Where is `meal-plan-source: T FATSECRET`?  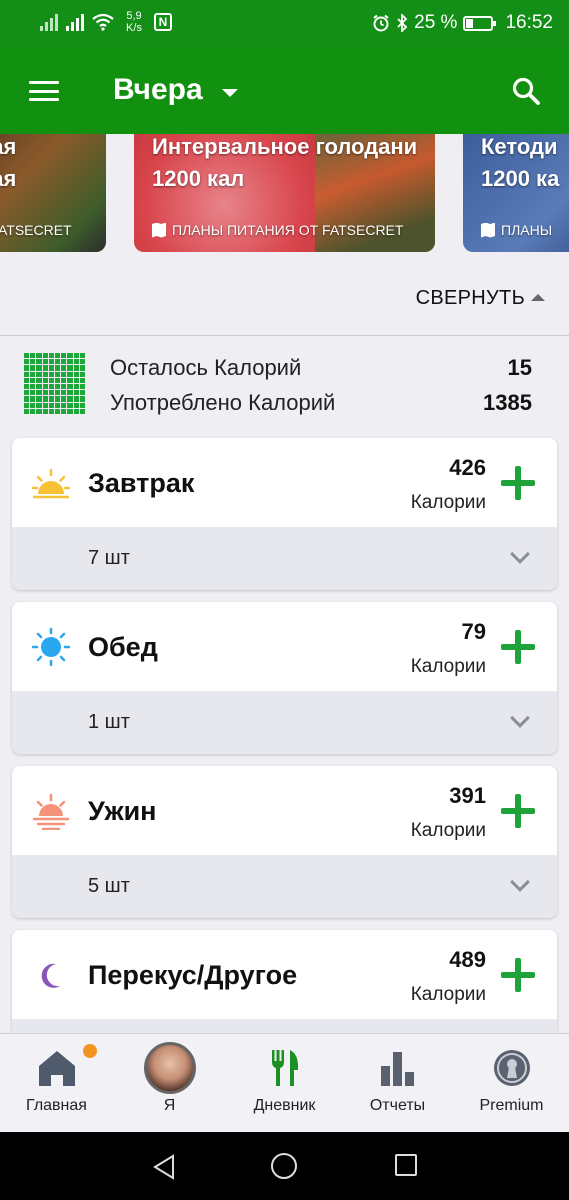 meal-plan-source: T FATSECRET is located at coordinates (36, 230).